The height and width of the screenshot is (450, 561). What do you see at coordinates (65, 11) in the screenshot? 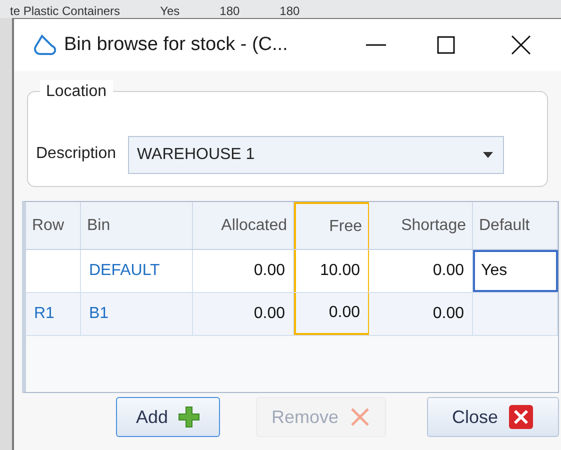
I see `background-cell: te Plastic Containers` at bounding box center [65, 11].